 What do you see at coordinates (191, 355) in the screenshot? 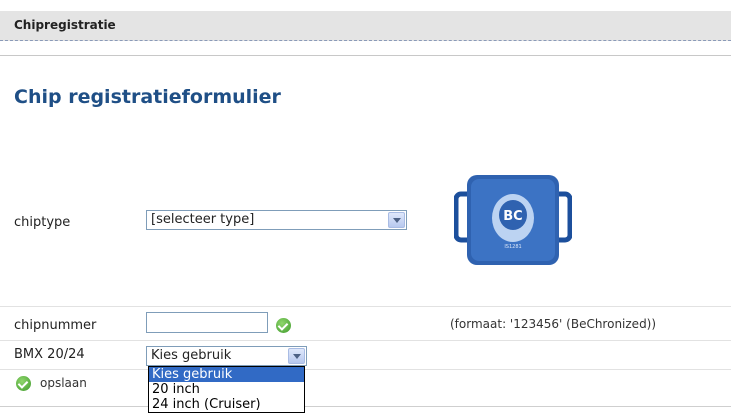
I see `bmx-selected-value: Kies gebruik` at bounding box center [191, 355].